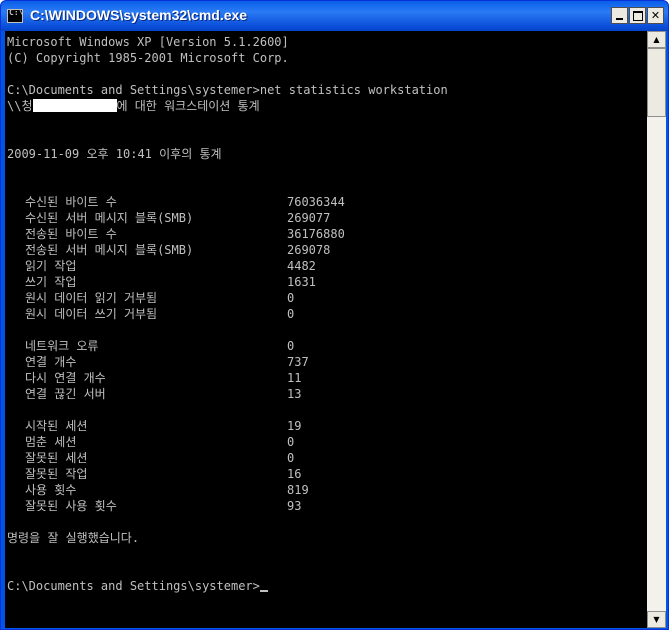  What do you see at coordinates (74, 105) in the screenshot?
I see `redacted-computer-name` at bounding box center [74, 105].